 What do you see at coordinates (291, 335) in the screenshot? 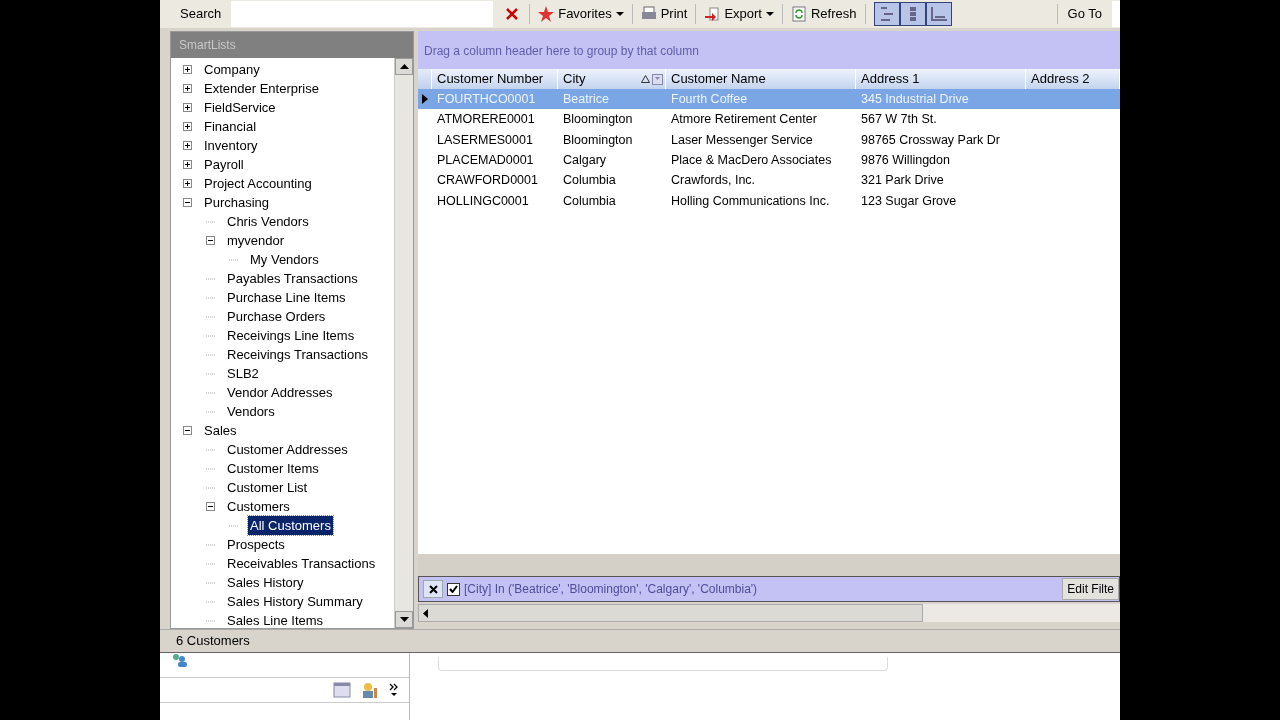
I see `tree-item: Receivings Line Items` at bounding box center [291, 335].